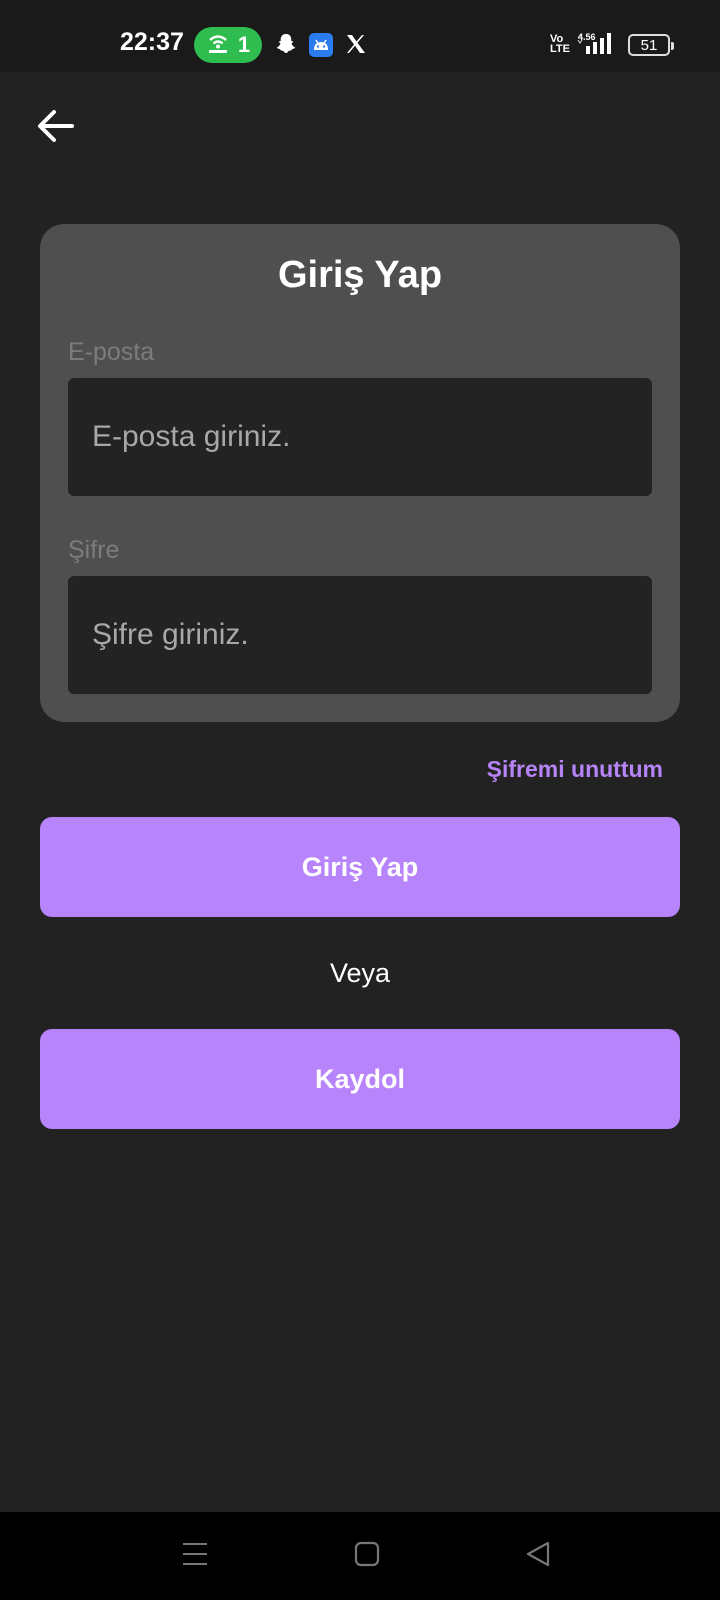  What do you see at coordinates (360, 1079) in the screenshot?
I see `signup-button: Kaydol` at bounding box center [360, 1079].